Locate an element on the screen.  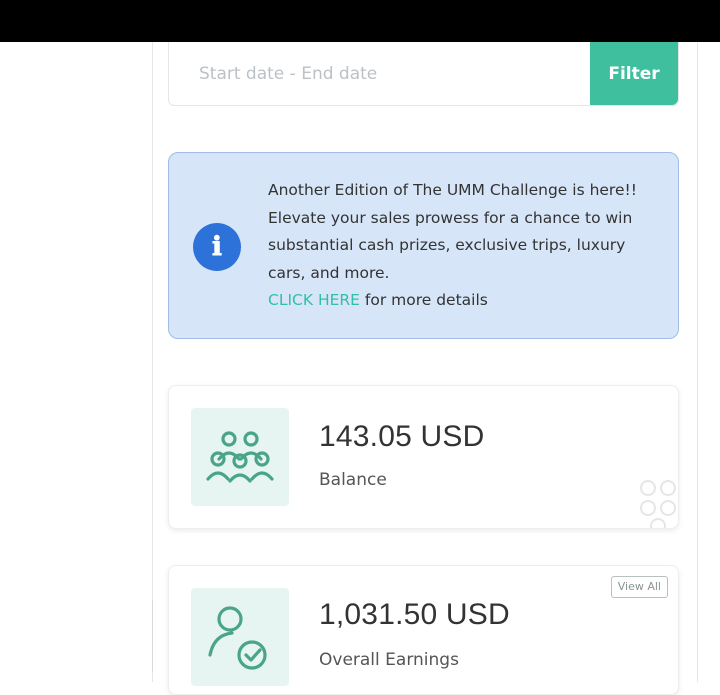
balance-icon-tile is located at coordinates (240, 457).